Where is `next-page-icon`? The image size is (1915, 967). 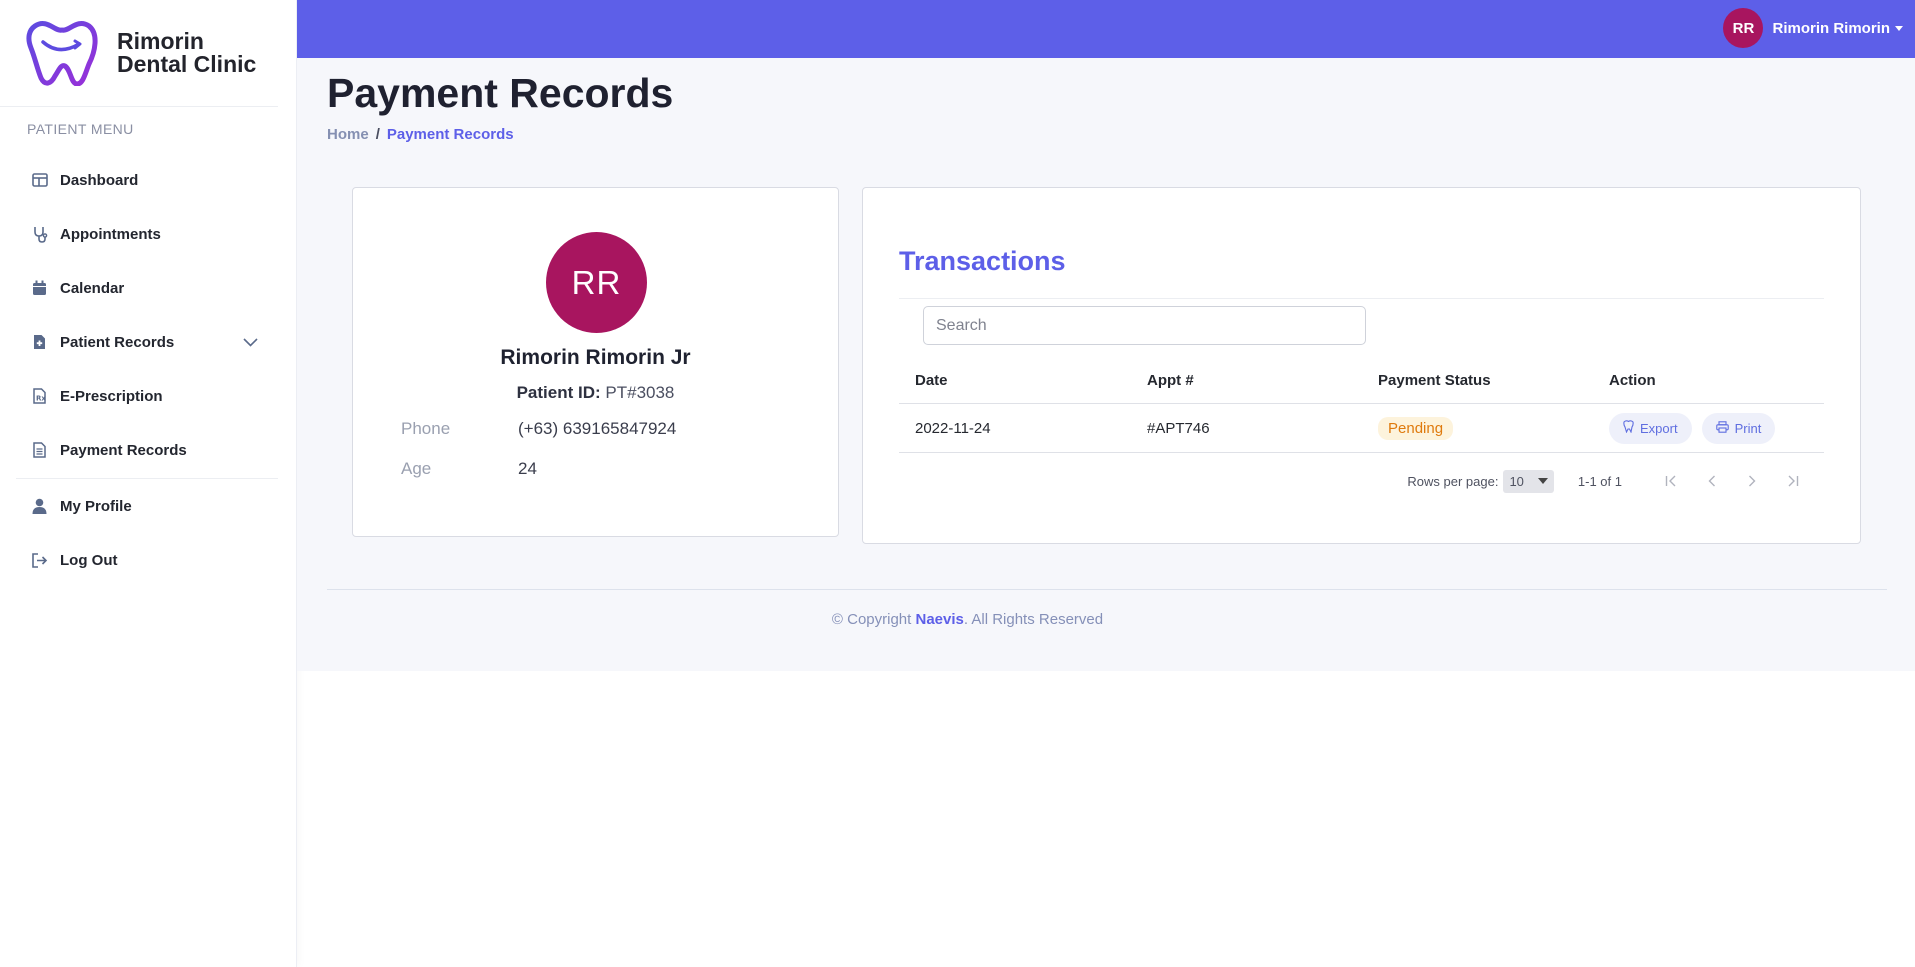 next-page-icon is located at coordinates (1752, 481).